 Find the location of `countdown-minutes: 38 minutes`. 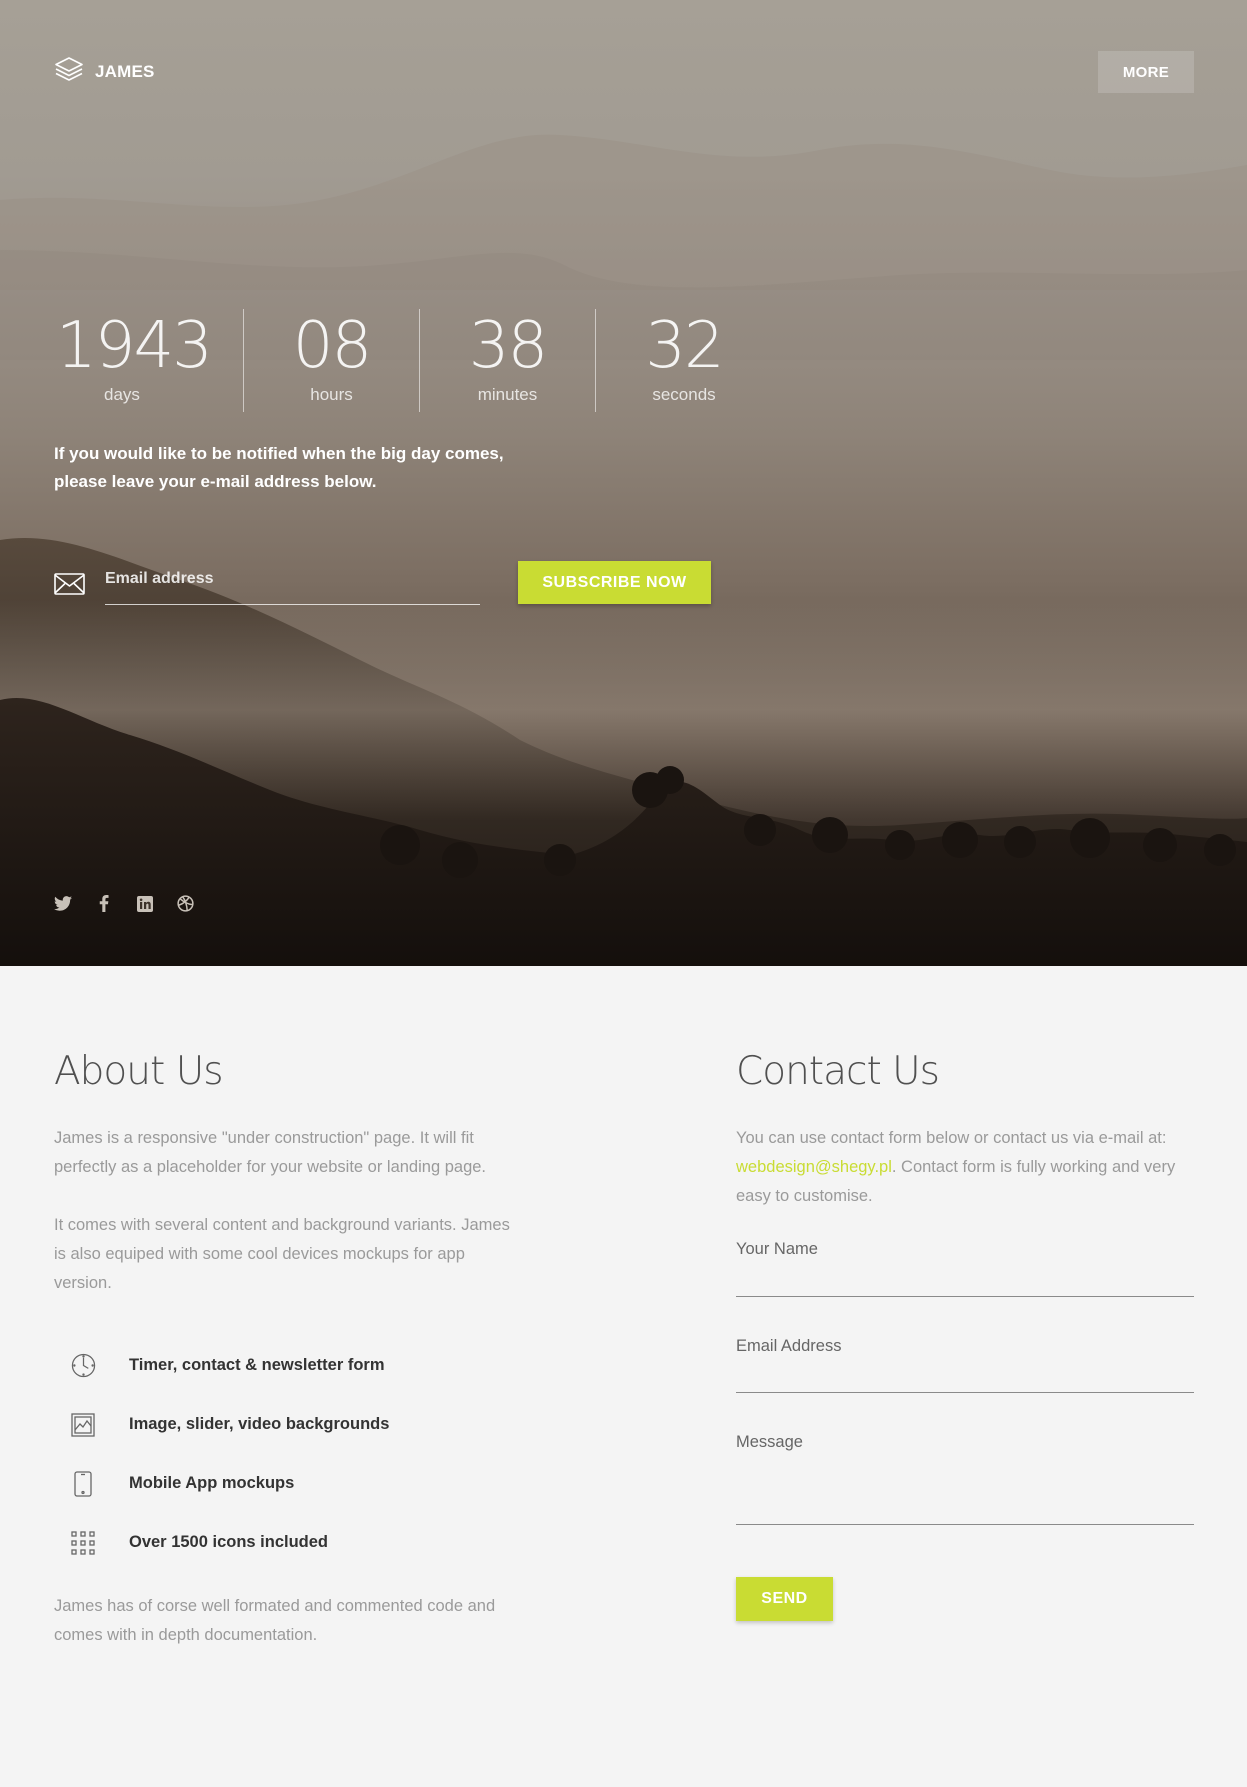

countdown-minutes: 38 minutes is located at coordinates (508, 360).